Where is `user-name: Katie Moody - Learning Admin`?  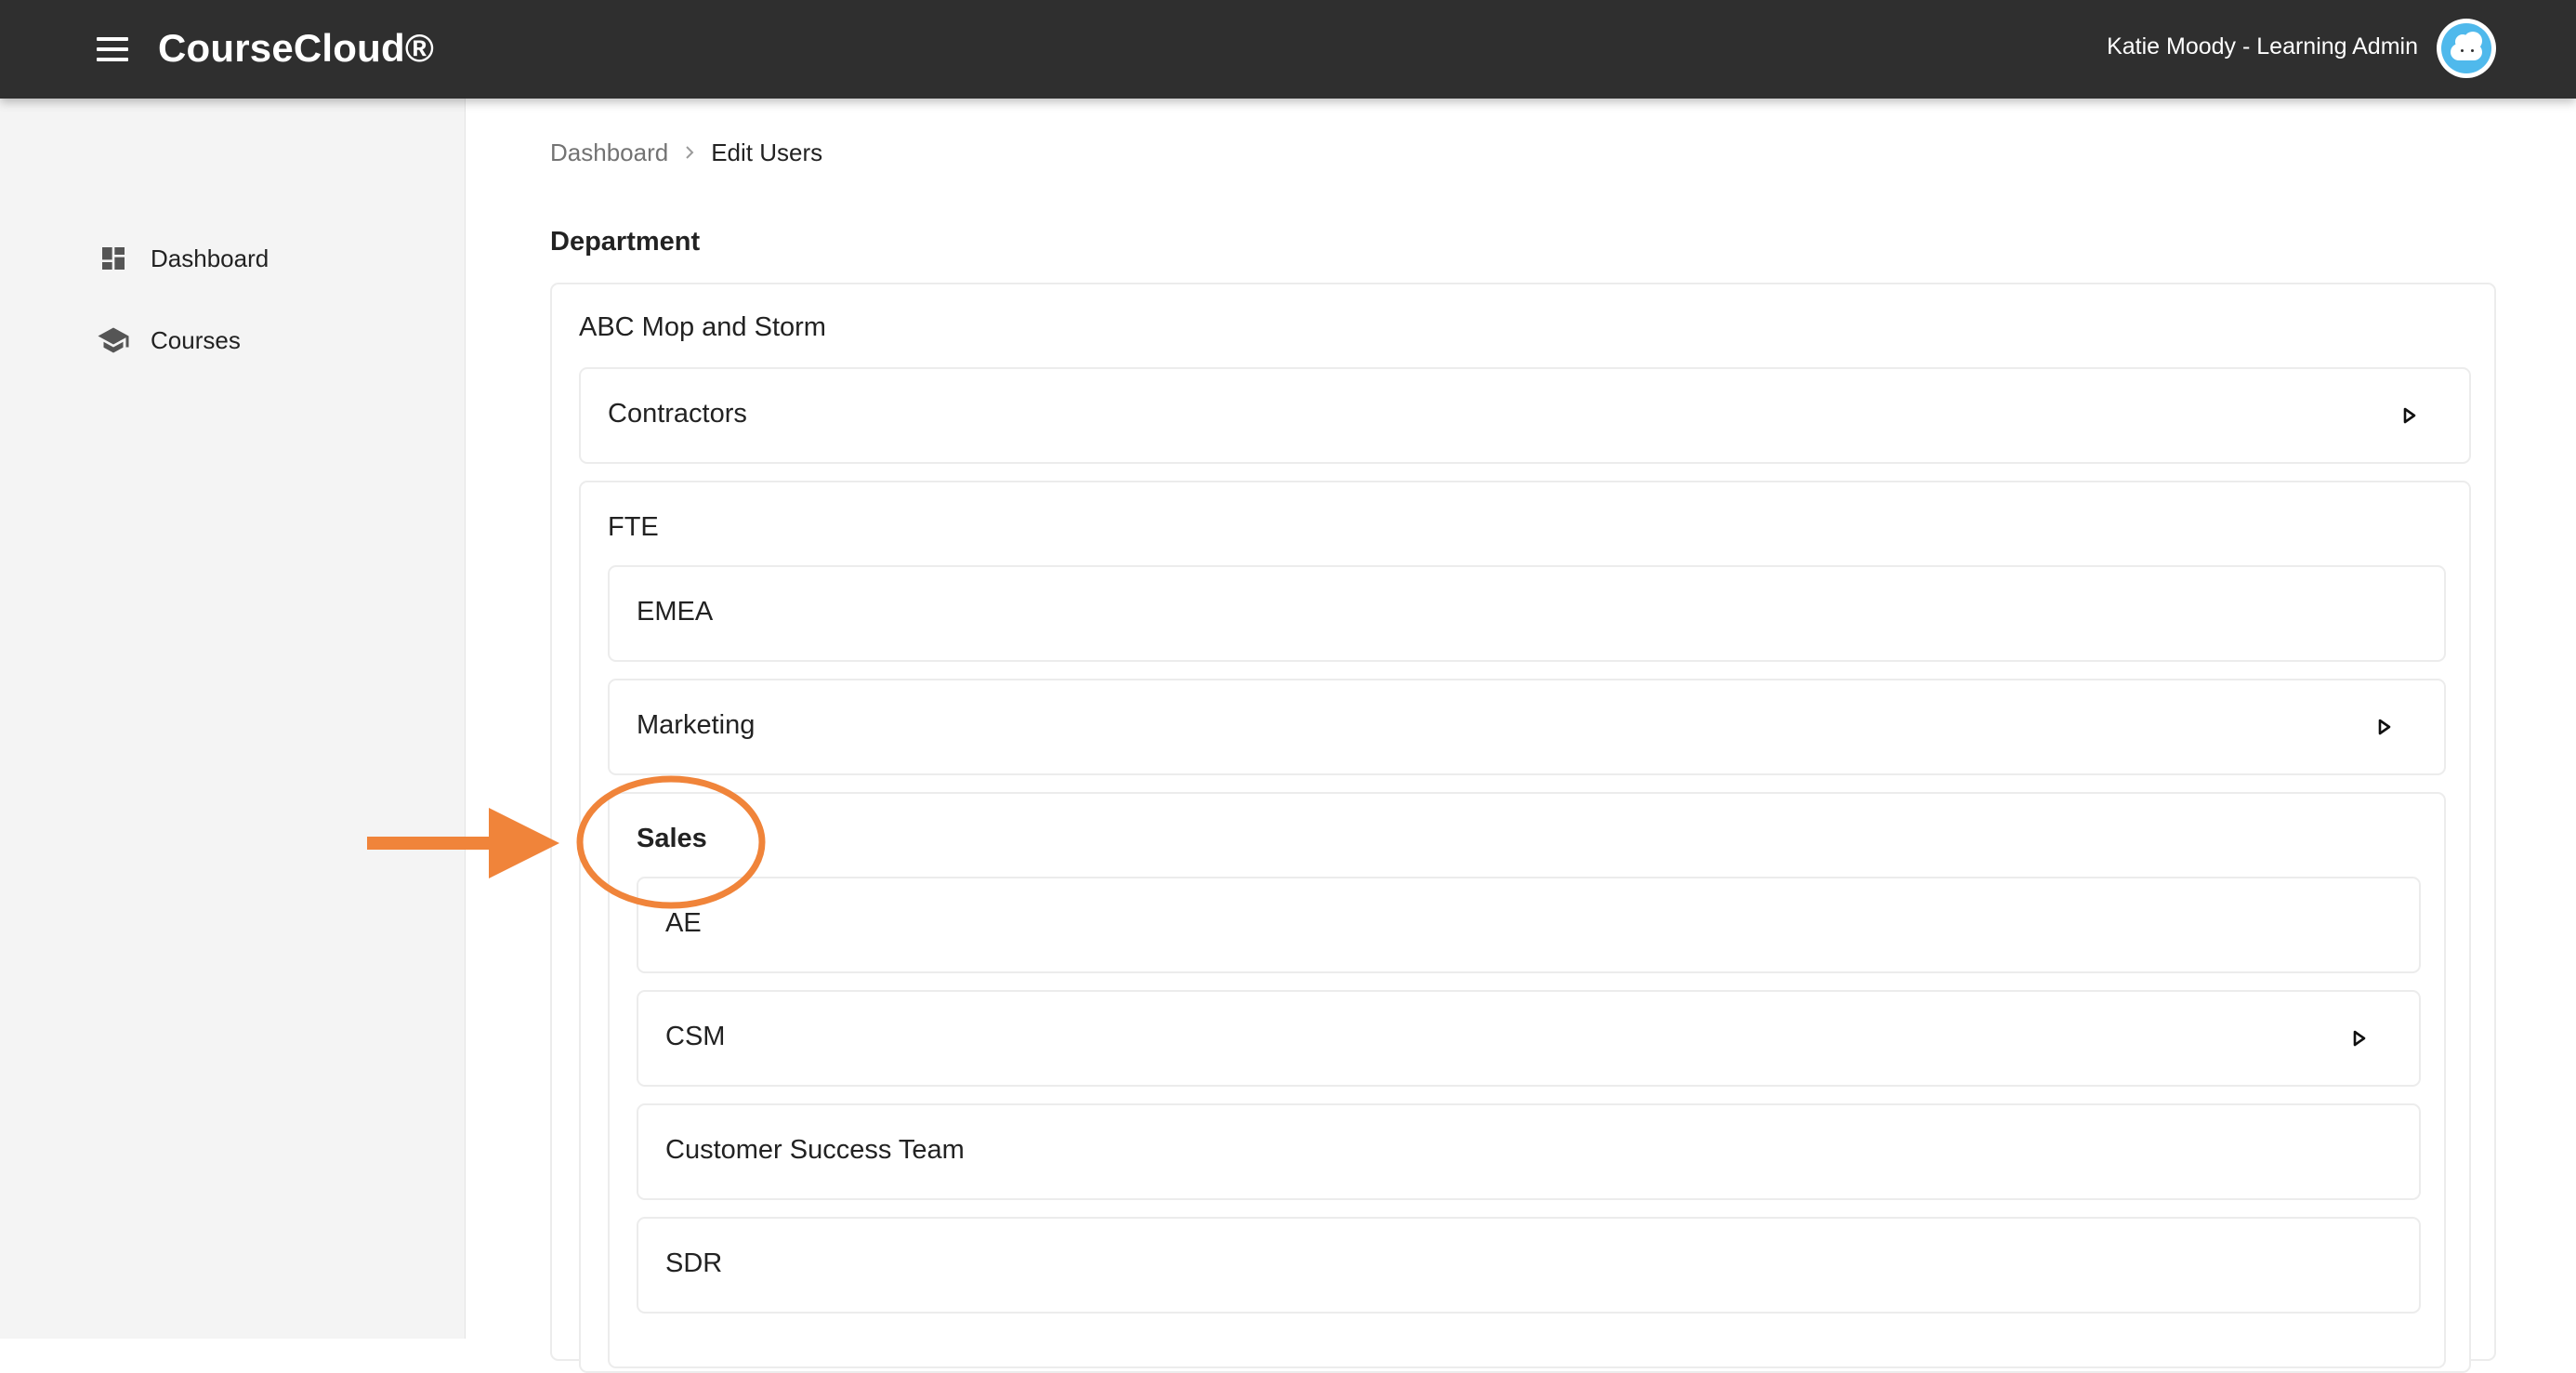 user-name: Katie Moody - Learning Admin is located at coordinates (2262, 46).